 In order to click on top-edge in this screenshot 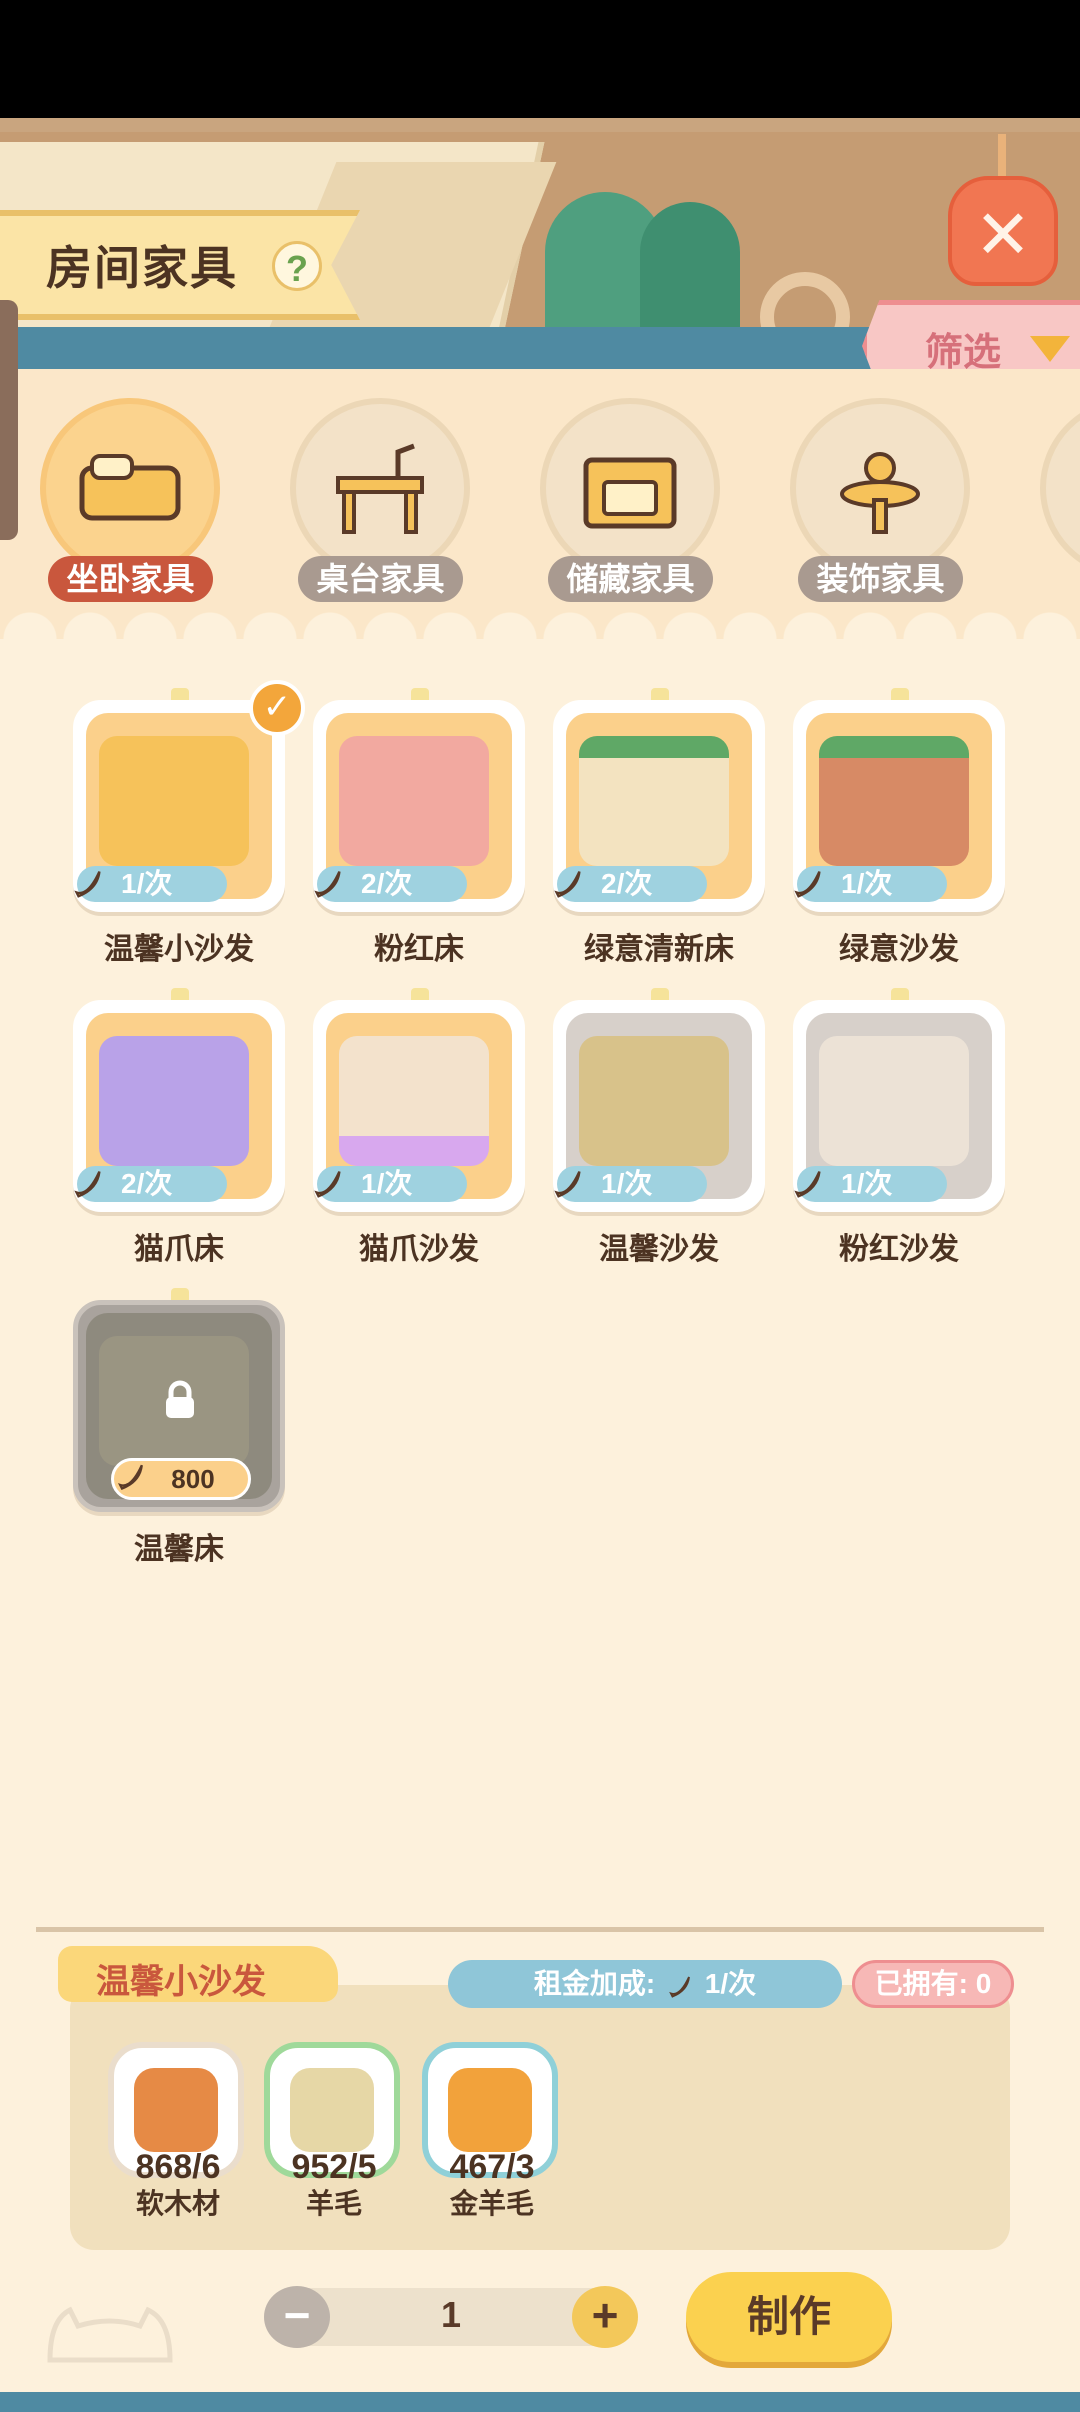, I will do `click(540, 125)`.